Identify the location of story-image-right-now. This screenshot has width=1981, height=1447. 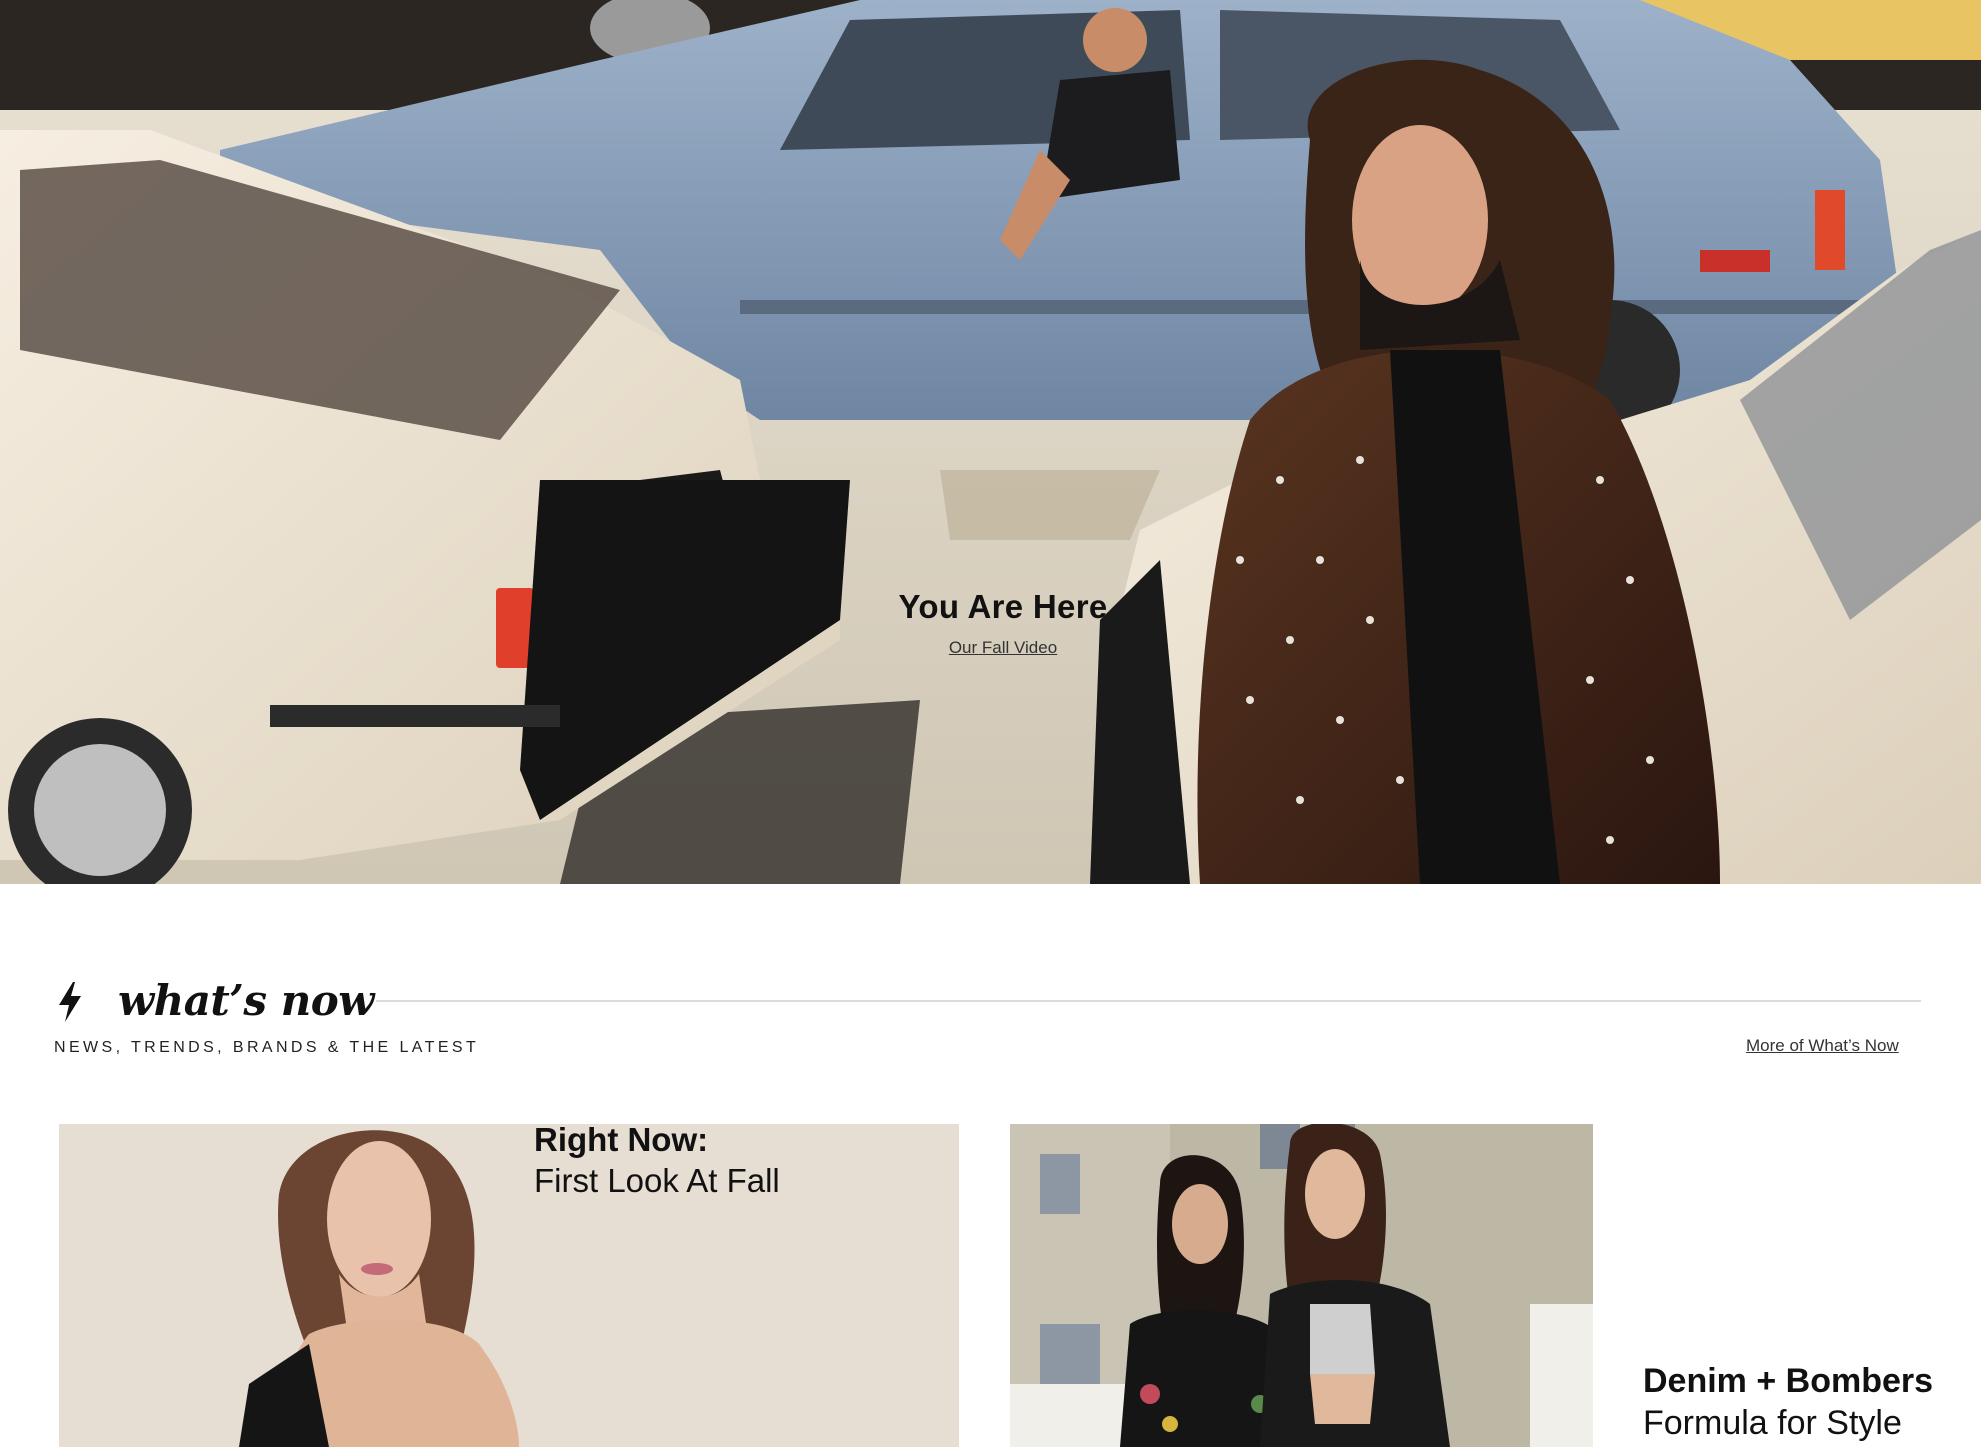
(509, 1285).